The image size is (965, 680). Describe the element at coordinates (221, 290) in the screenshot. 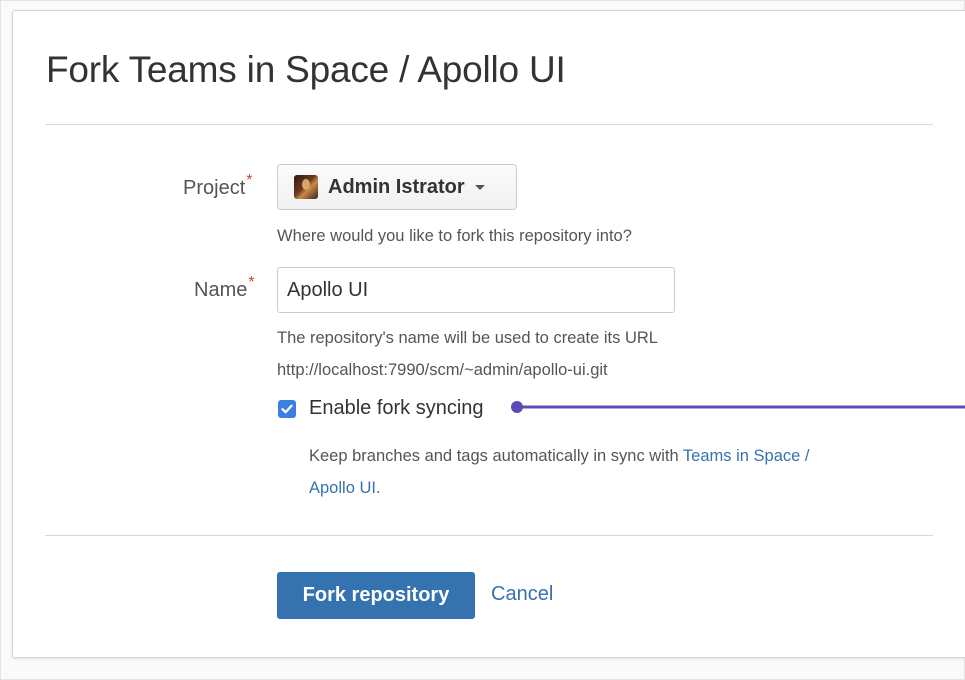

I see `name-label-text: Name` at that location.